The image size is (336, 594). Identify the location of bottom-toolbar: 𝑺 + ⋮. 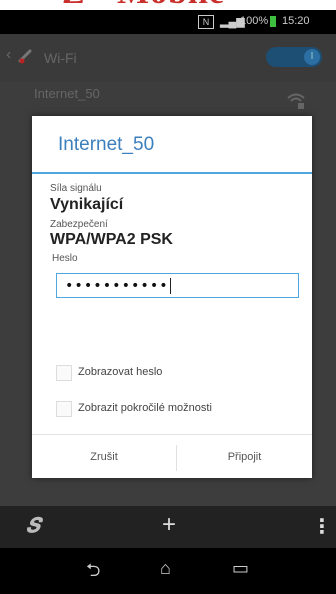
(168, 527).